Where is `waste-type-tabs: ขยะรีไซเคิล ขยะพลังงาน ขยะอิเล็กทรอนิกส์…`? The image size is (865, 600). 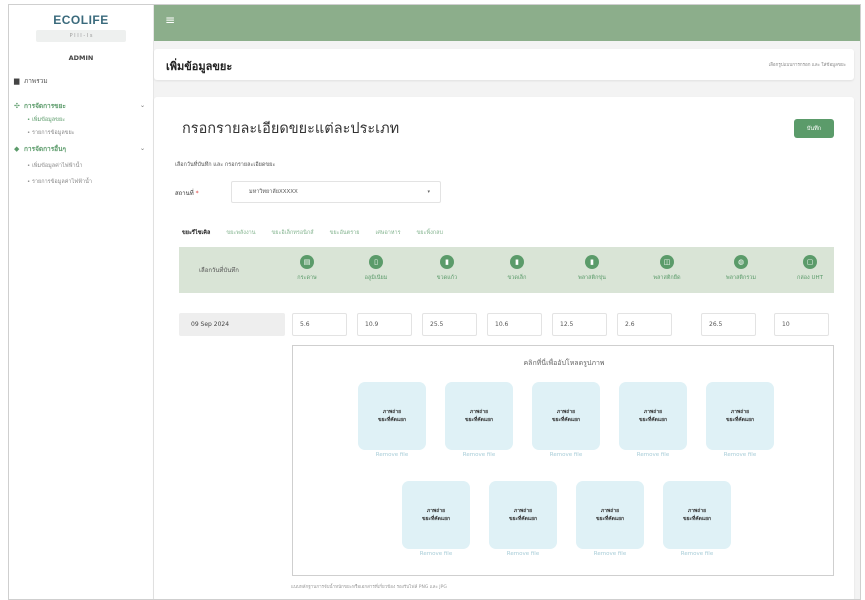 waste-type-tabs: ขยะรีไซเคิล ขยะพลังงาน ขยะอิเล็กทรอนิกส์… is located at coordinates (320, 233).